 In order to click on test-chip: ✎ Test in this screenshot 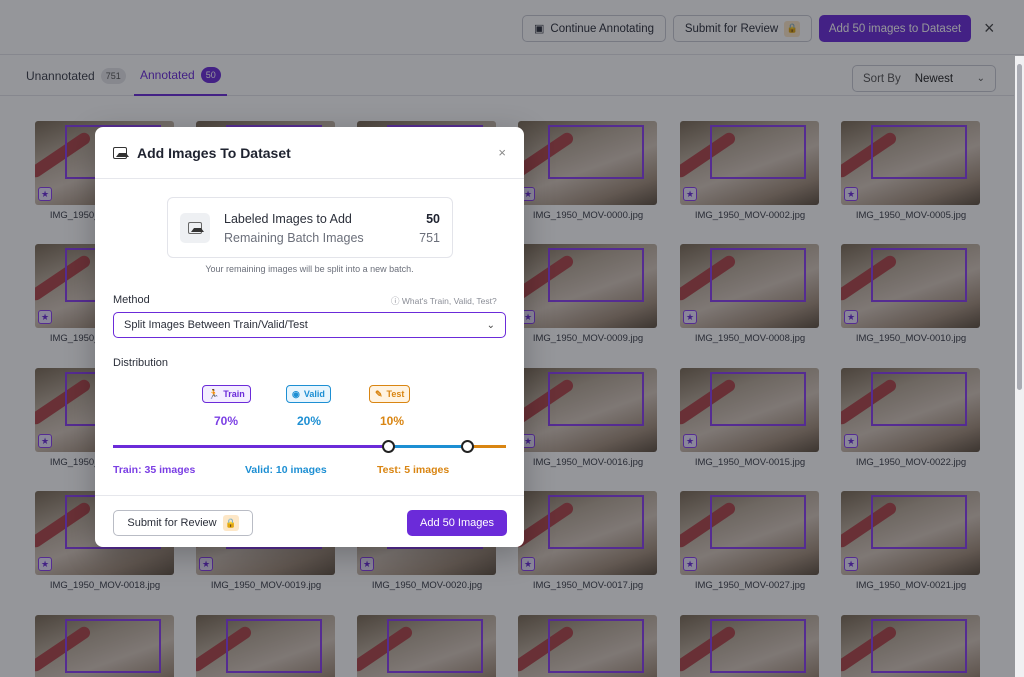, I will do `click(390, 394)`.